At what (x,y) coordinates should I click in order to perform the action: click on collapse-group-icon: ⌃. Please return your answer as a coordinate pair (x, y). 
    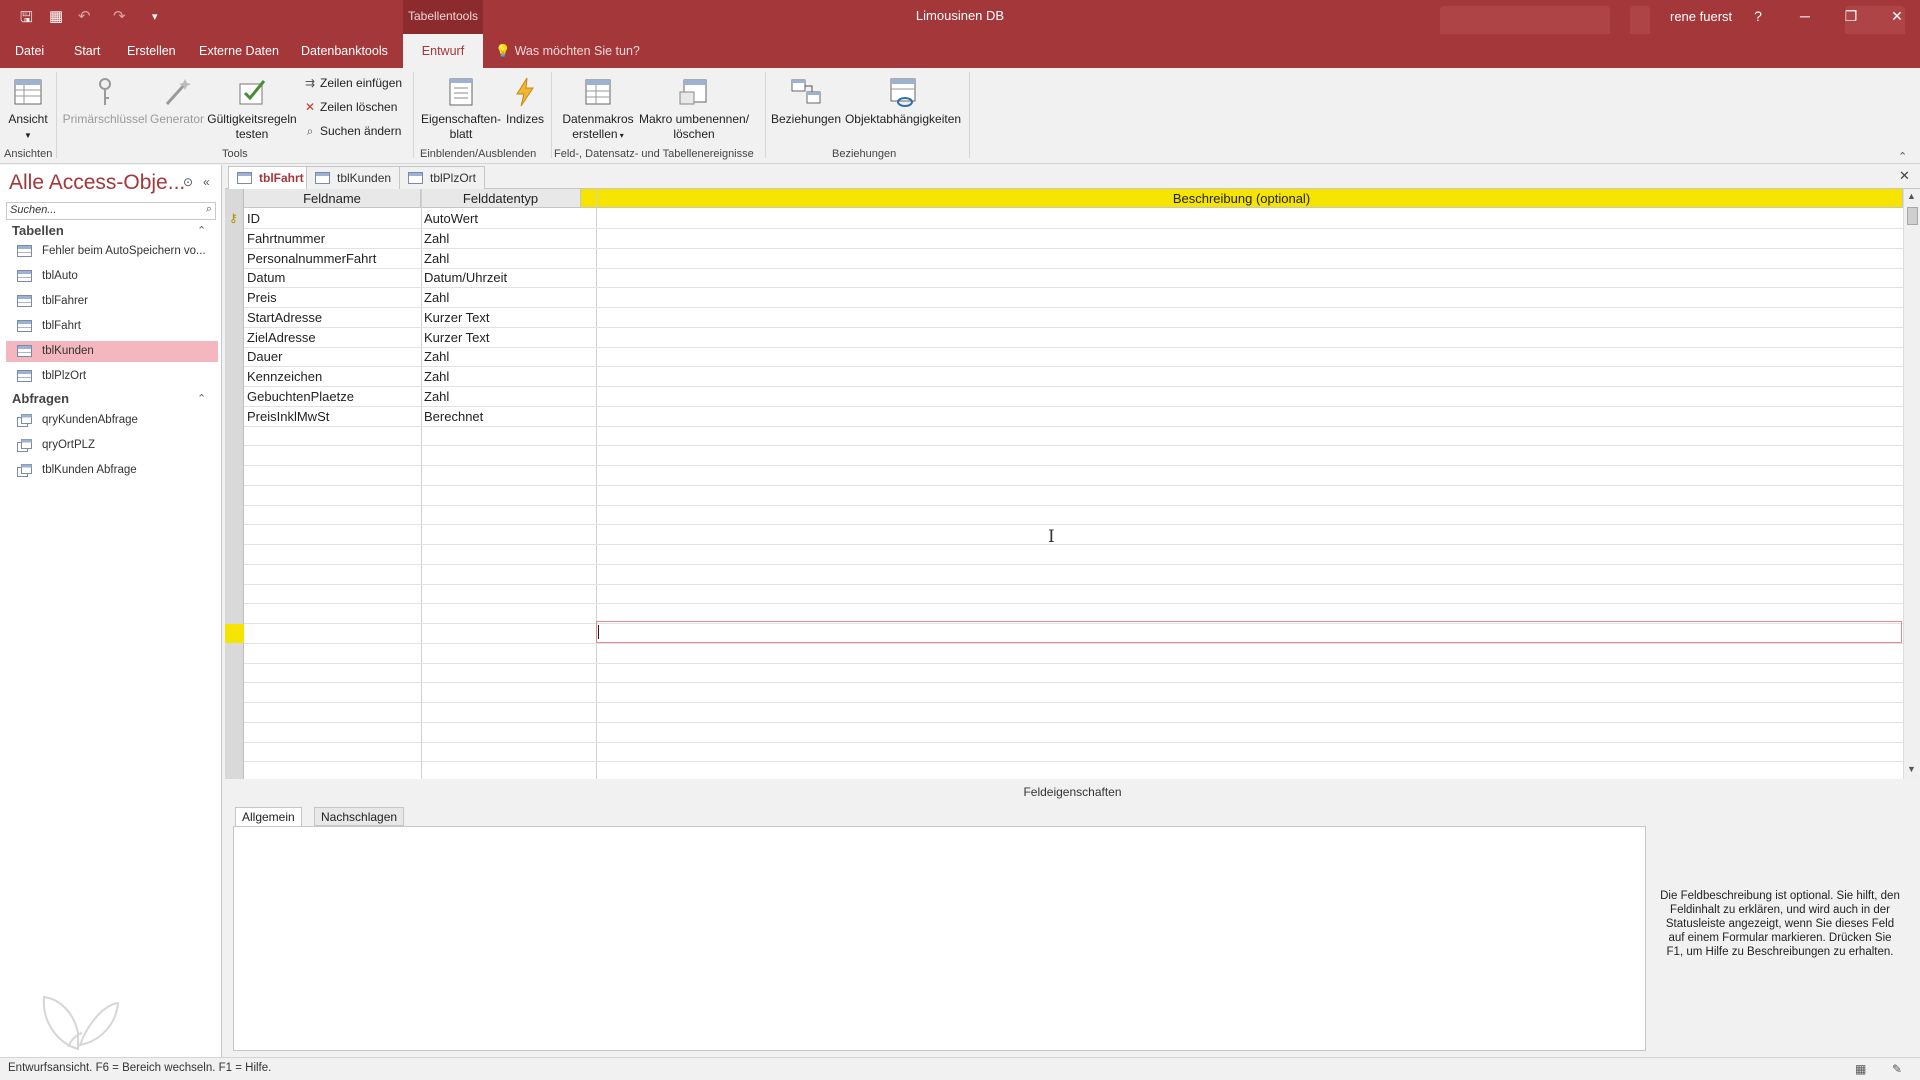
    Looking at the image, I should click on (201, 398).